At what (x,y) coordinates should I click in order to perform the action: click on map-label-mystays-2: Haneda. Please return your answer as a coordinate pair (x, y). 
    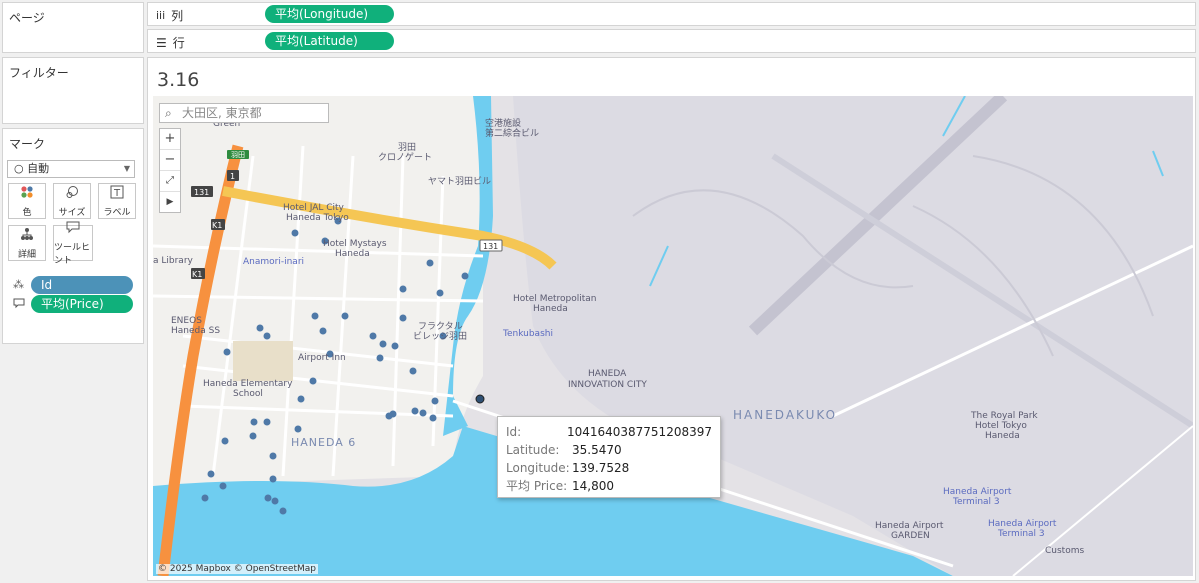
    Looking at the image, I should click on (352, 254).